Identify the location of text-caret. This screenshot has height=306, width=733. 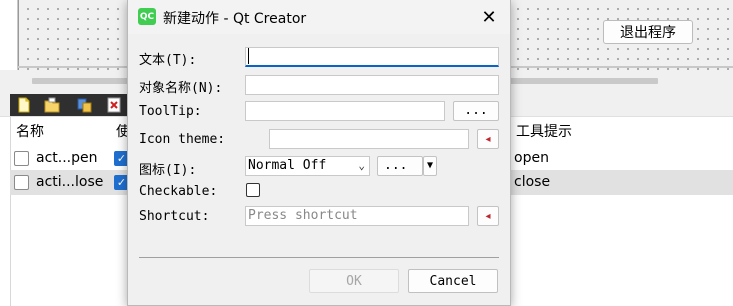
(248, 56).